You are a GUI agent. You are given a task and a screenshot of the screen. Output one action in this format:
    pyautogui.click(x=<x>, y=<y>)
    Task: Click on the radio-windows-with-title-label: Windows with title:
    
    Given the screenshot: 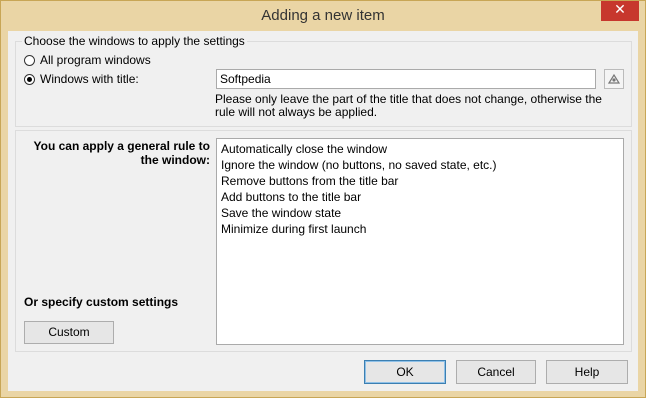 What is the action you would take?
    pyautogui.click(x=89, y=79)
    